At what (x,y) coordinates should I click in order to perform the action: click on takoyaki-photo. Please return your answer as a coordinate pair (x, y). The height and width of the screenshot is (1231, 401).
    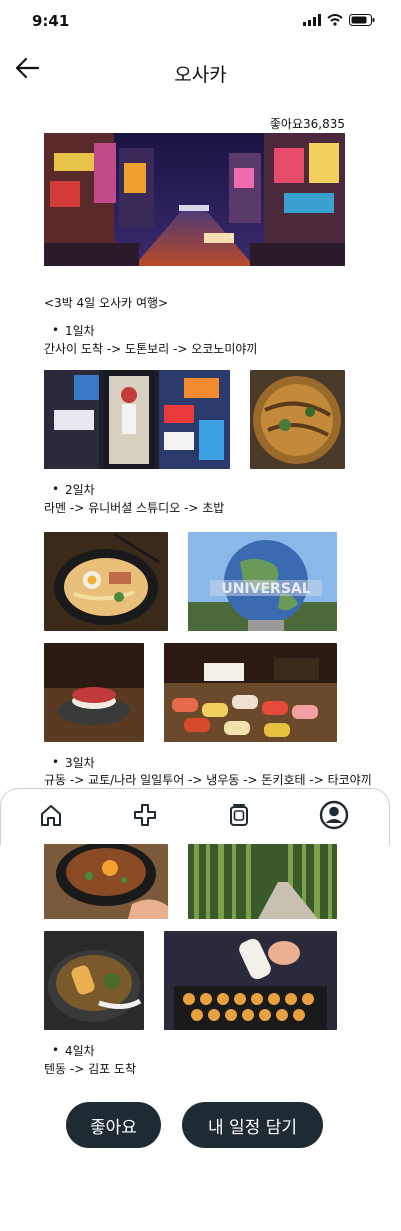
    Looking at the image, I should click on (250, 980).